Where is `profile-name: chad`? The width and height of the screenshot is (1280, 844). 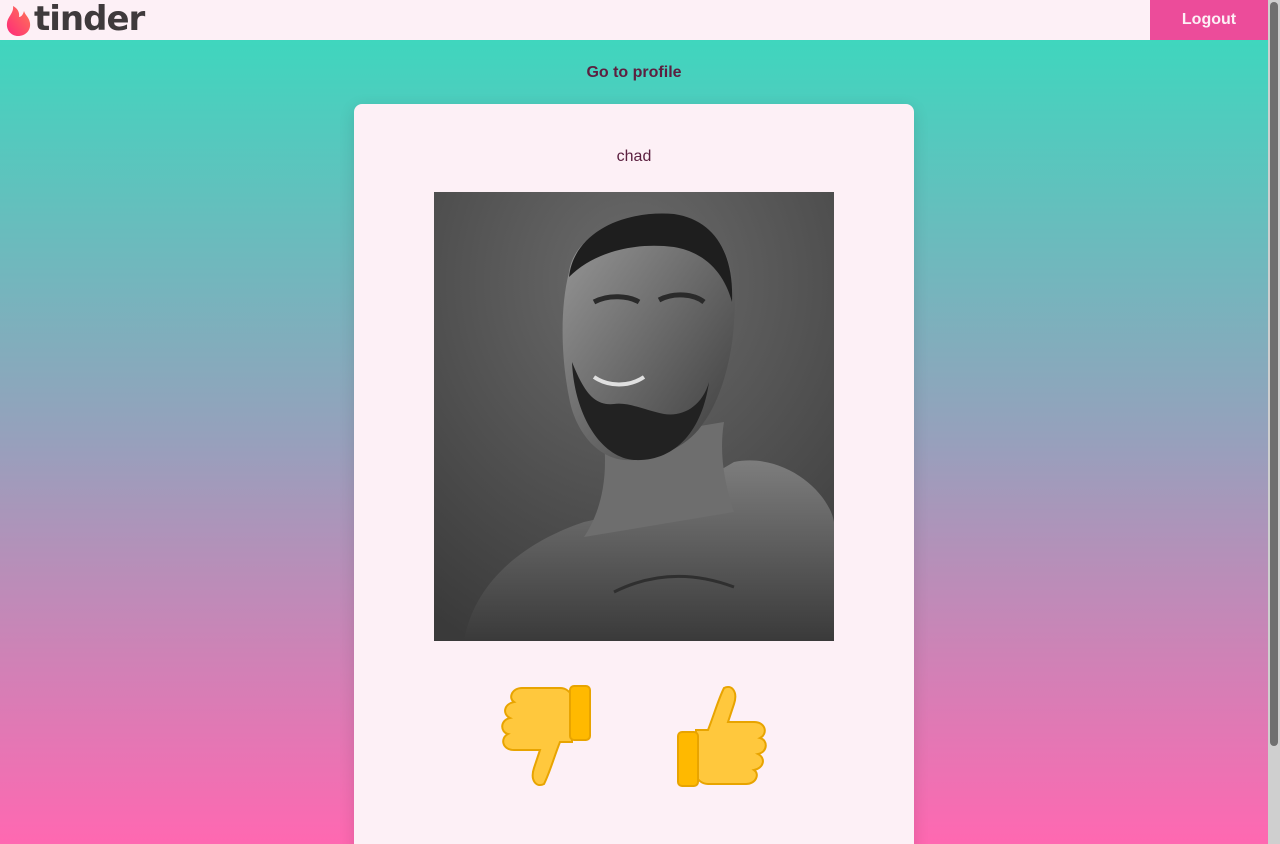 profile-name: chad is located at coordinates (634, 156).